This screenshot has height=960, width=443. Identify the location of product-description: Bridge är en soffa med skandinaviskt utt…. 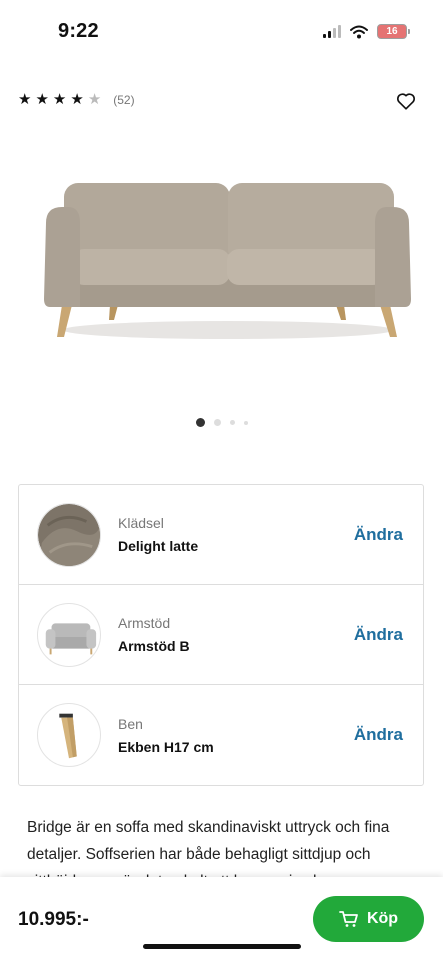
(208, 849).